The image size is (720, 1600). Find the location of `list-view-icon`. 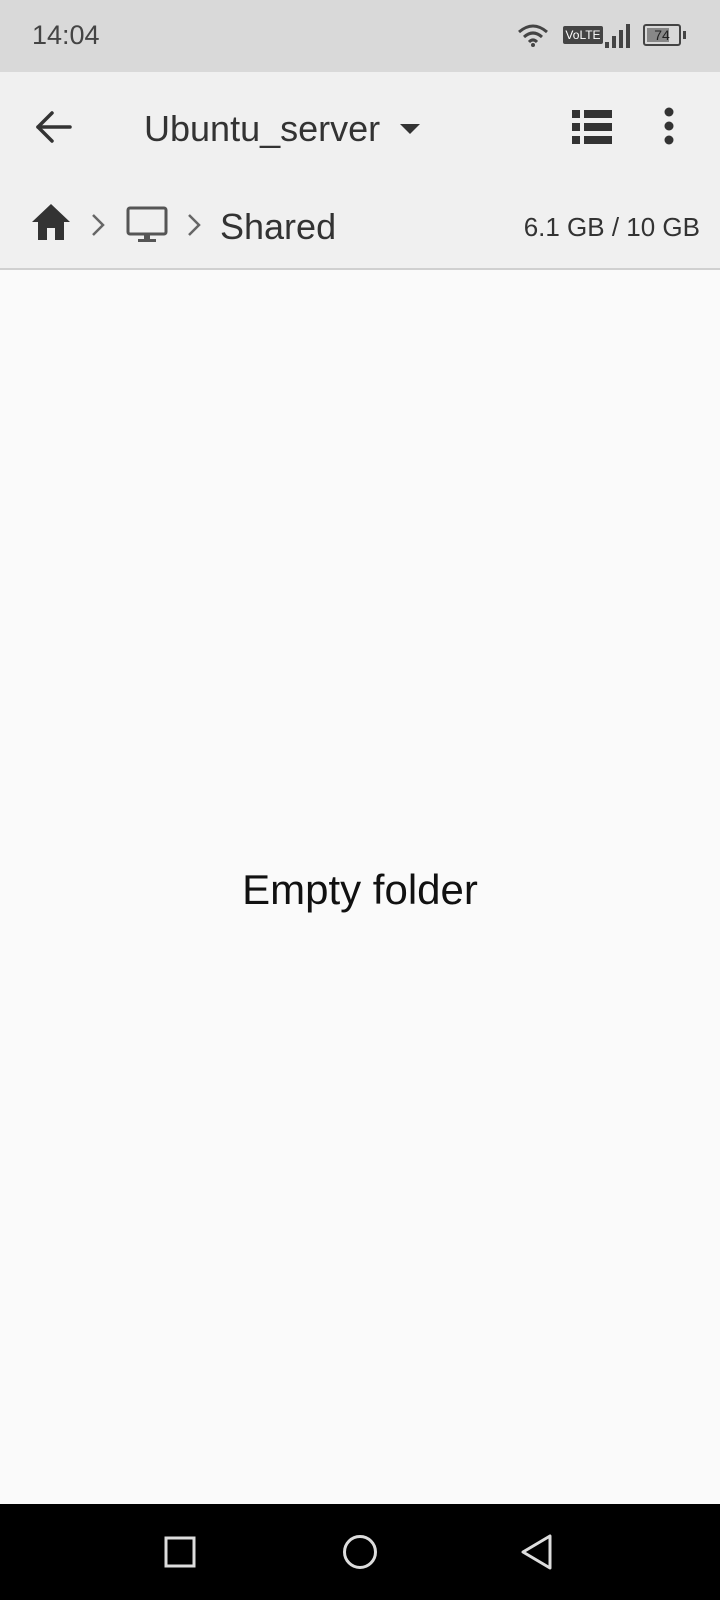

list-view-icon is located at coordinates (592, 127).